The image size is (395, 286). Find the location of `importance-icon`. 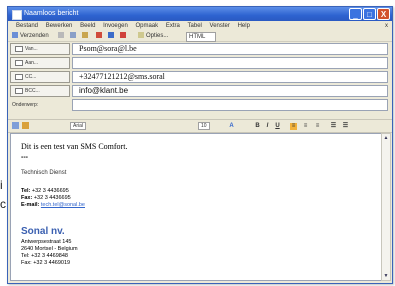

importance-icon is located at coordinates (100, 36).